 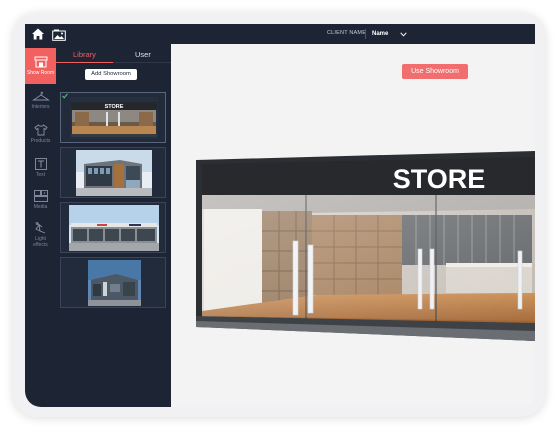 What do you see at coordinates (365, 34) in the screenshot?
I see `topbar-divider` at bounding box center [365, 34].